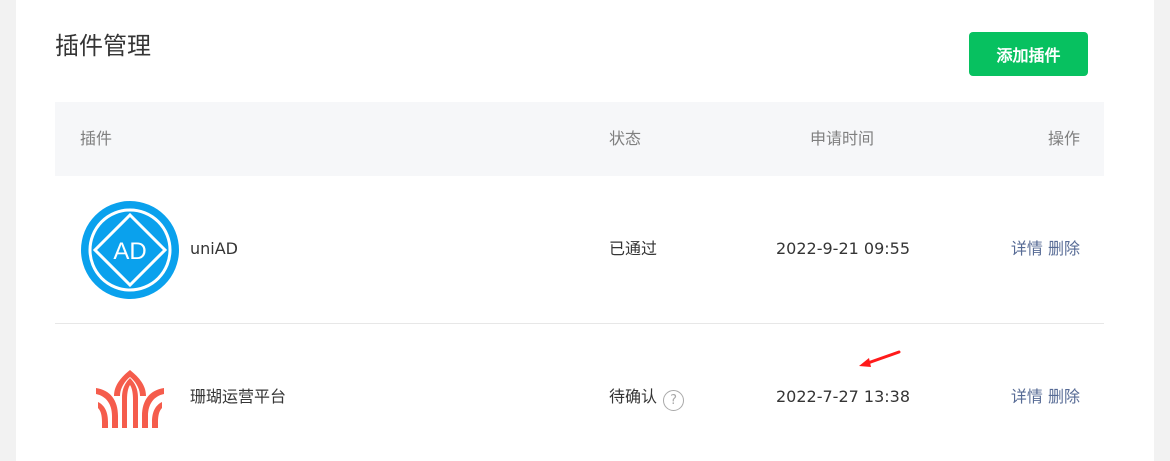  What do you see at coordinates (843, 396) in the screenshot?
I see `apply-time: 2022-7-27 13:38` at bounding box center [843, 396].